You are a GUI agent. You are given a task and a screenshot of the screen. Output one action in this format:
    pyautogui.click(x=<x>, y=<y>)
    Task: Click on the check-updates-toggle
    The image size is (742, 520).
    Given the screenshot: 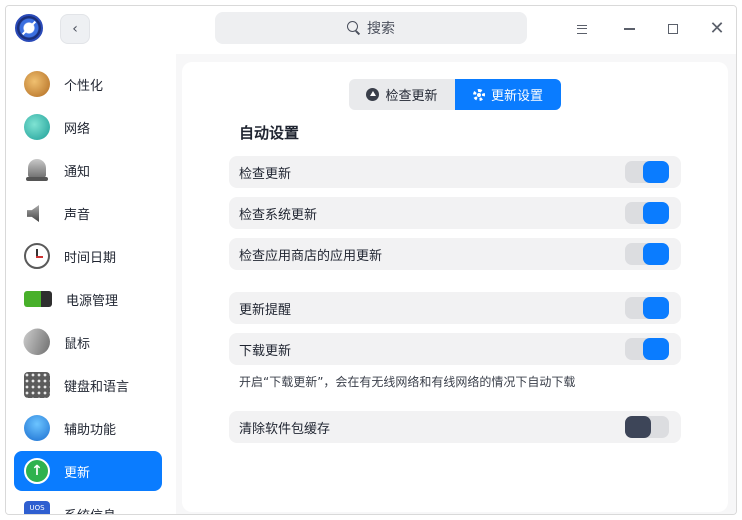 What is the action you would take?
    pyautogui.click(x=647, y=172)
    